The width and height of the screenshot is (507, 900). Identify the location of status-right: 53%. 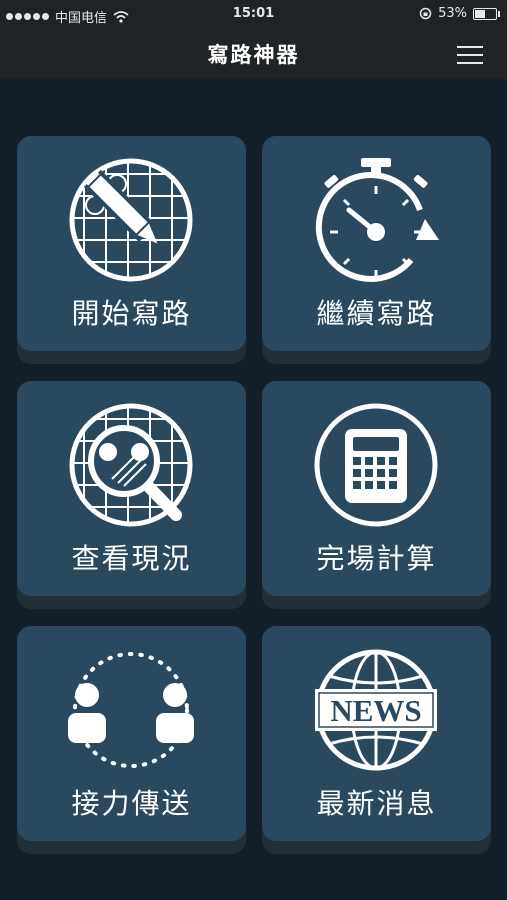
(459, 13).